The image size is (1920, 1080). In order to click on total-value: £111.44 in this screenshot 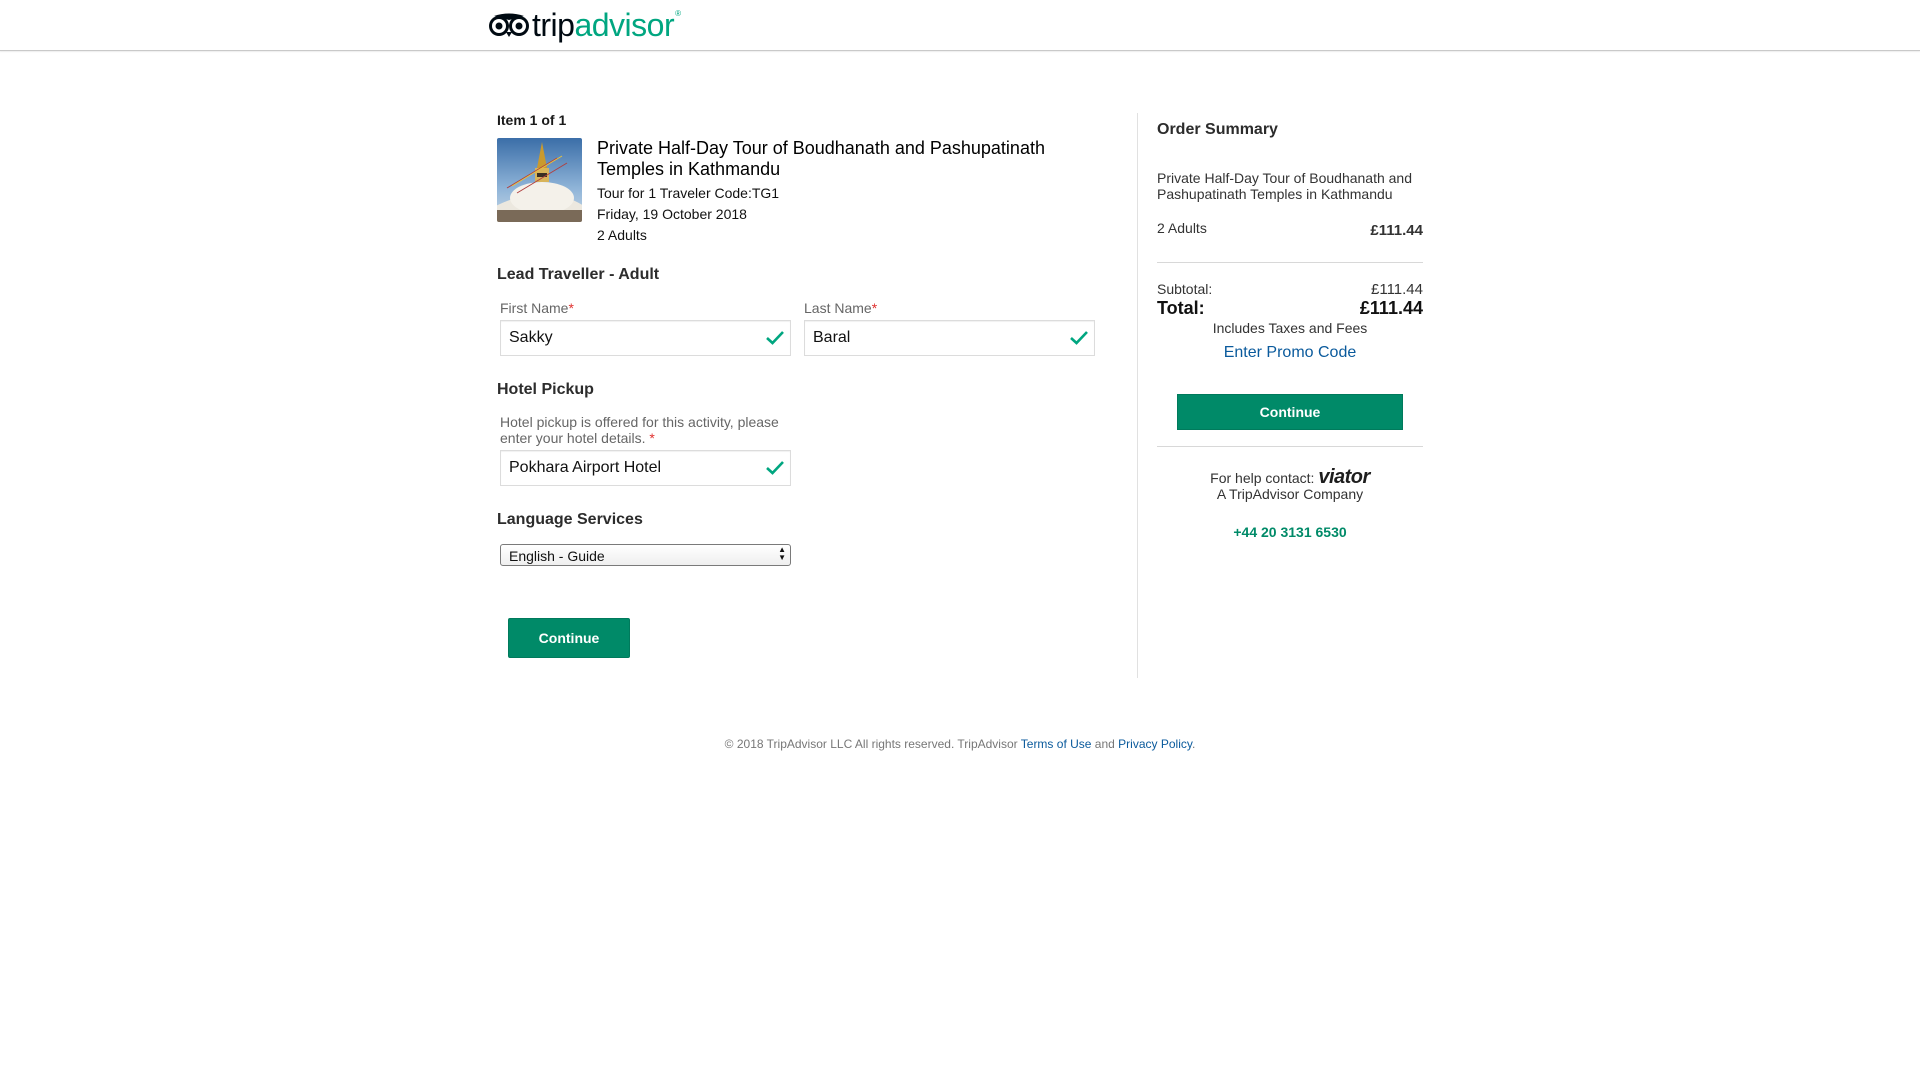, I will do `click(1391, 308)`.